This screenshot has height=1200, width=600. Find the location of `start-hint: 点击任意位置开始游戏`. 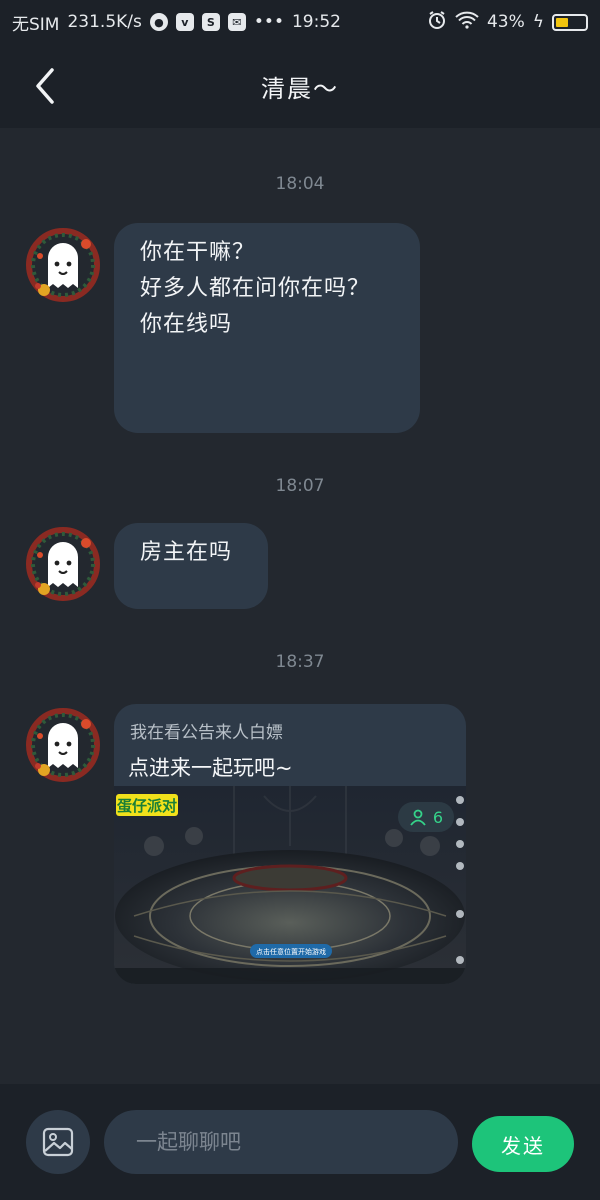

start-hint: 点击任意位置开始游戏 is located at coordinates (291, 951).